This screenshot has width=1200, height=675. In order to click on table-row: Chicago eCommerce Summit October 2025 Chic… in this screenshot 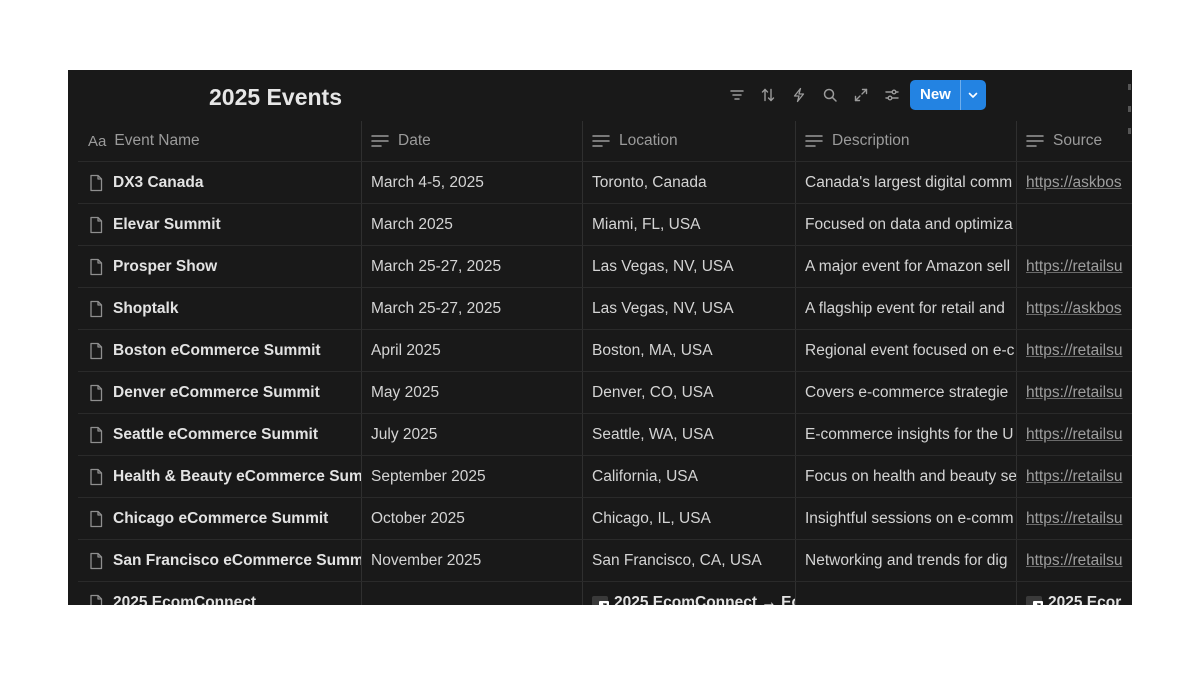, I will do `click(605, 519)`.